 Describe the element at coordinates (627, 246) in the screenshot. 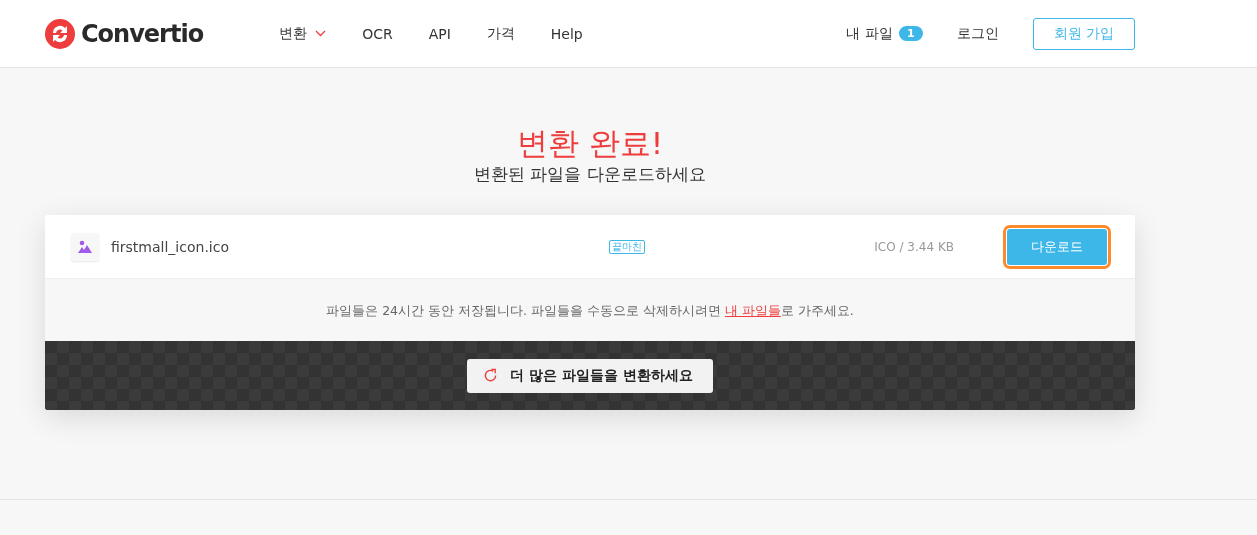

I see `status-tag: 끝마친` at that location.